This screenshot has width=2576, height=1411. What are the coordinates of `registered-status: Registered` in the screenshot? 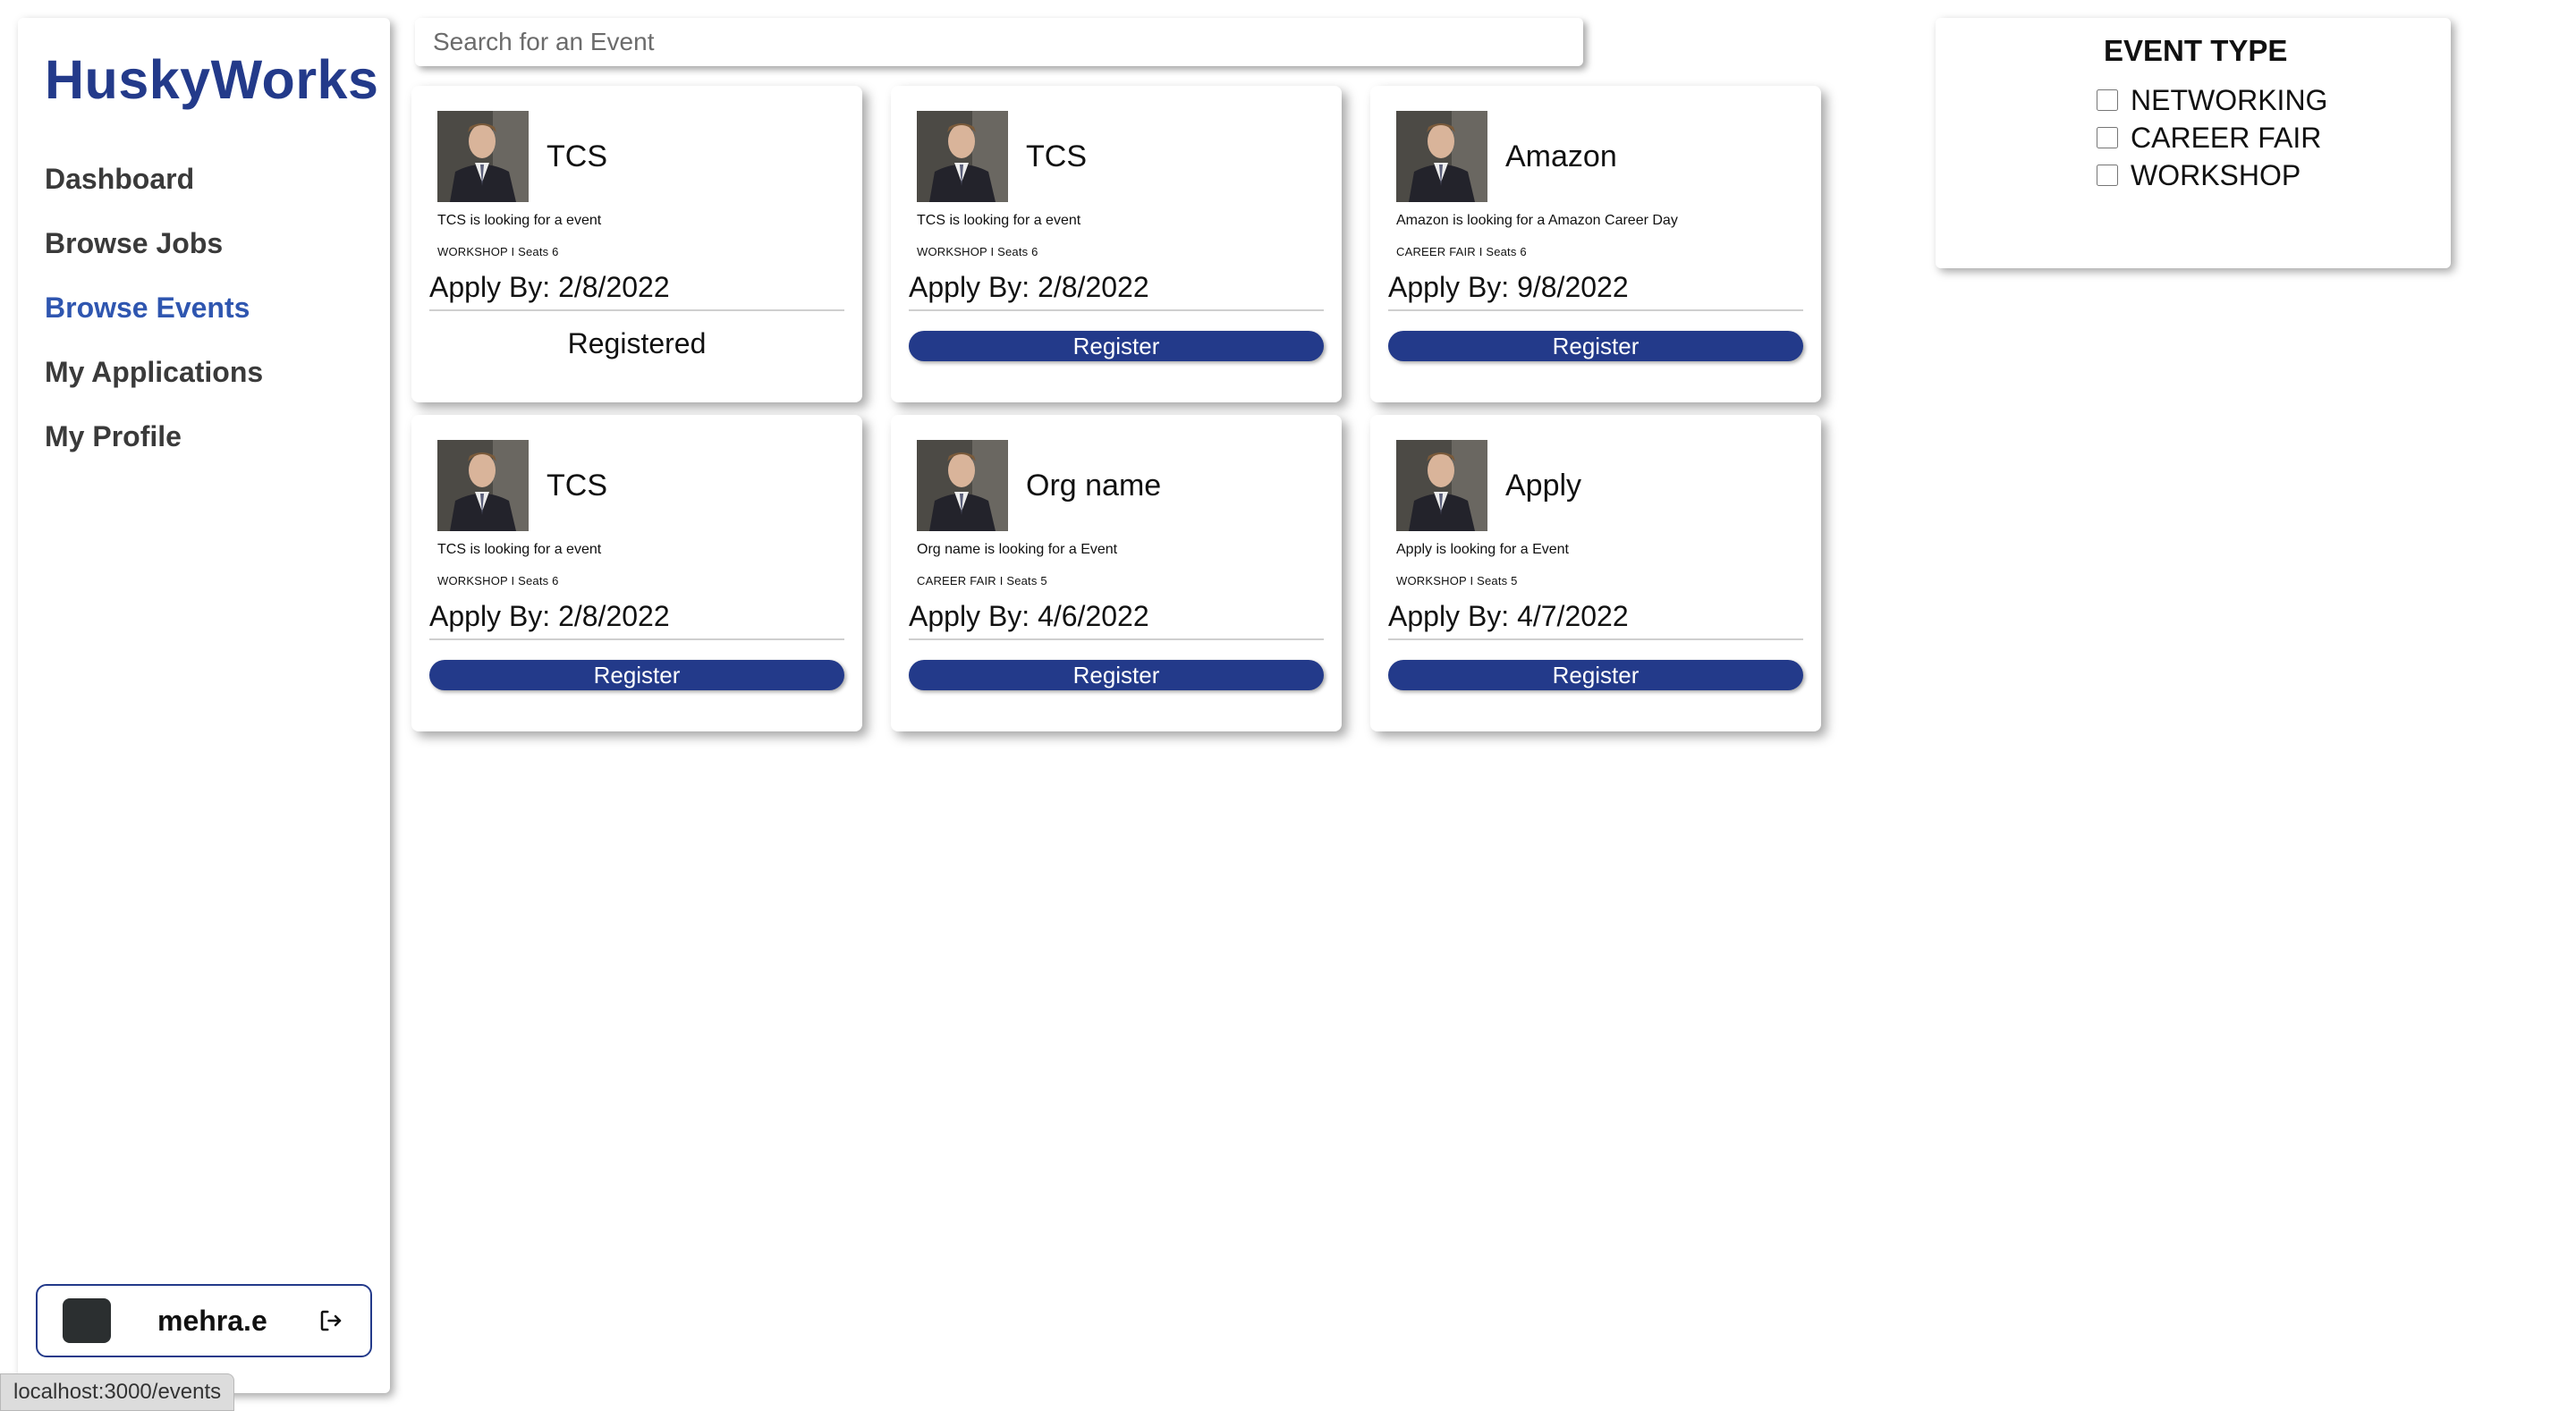 It's located at (637, 343).